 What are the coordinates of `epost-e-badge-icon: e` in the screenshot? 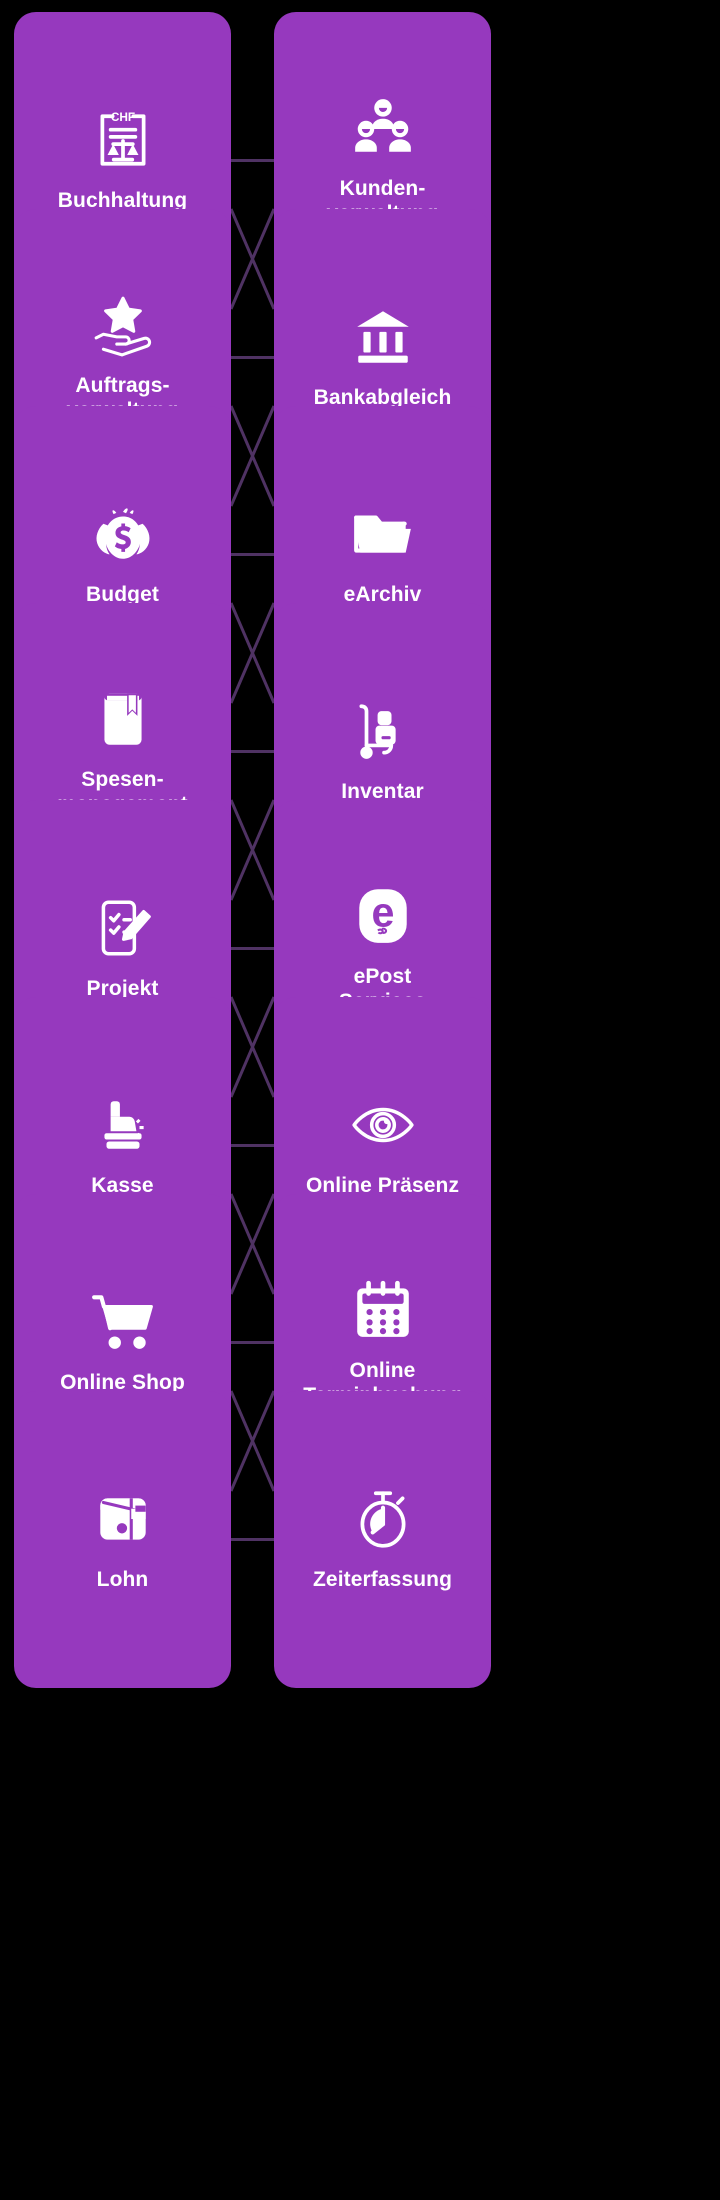 It's located at (383, 916).